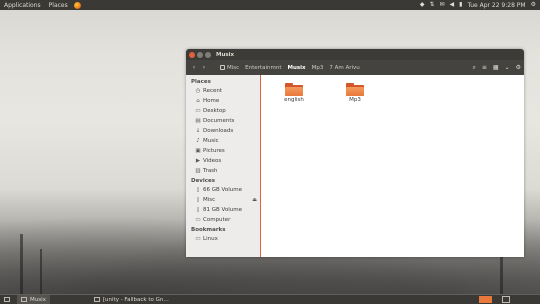  Describe the element at coordinates (210, 171) in the screenshot. I see `sidebar-item-label: Trash` at that location.